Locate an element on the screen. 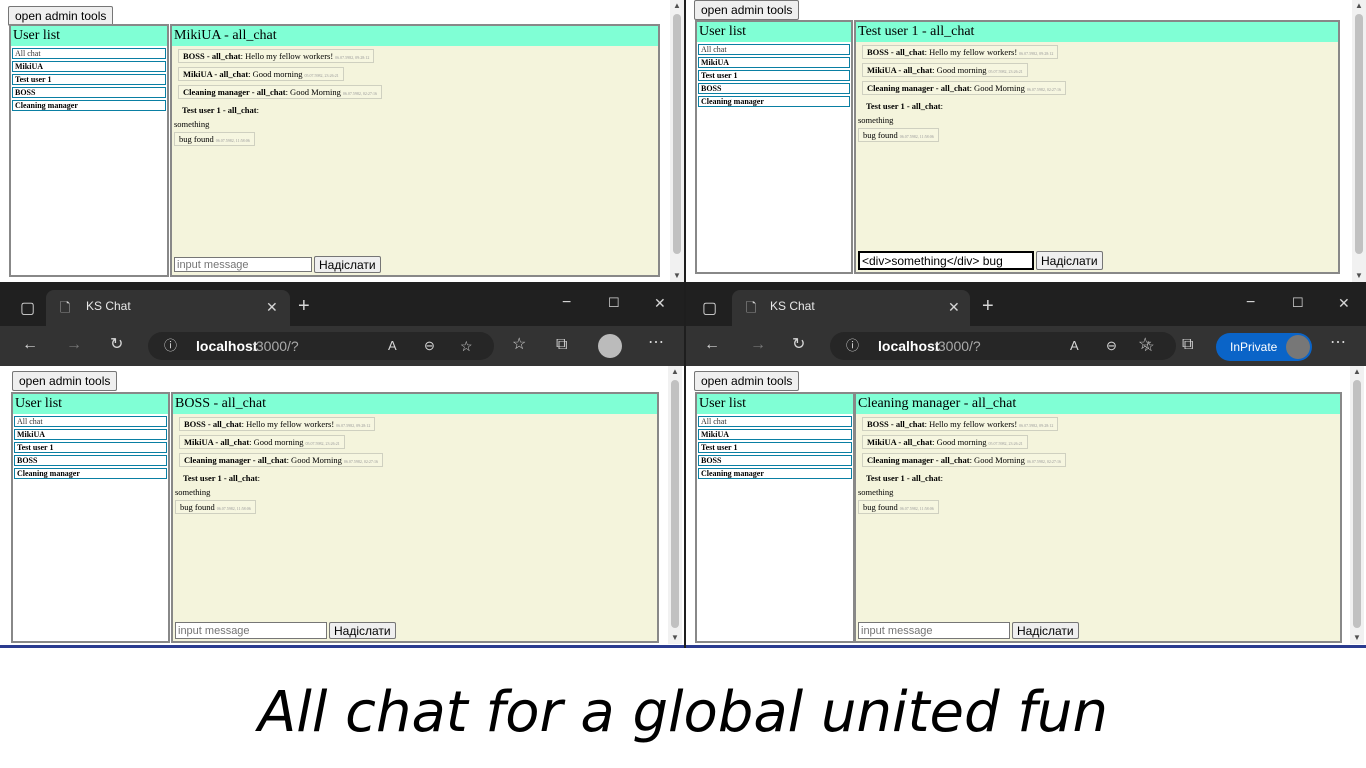 This screenshot has width=1366, height=768. message-time: 06.07.5982, 02:27:16 is located at coordinates (361, 461).